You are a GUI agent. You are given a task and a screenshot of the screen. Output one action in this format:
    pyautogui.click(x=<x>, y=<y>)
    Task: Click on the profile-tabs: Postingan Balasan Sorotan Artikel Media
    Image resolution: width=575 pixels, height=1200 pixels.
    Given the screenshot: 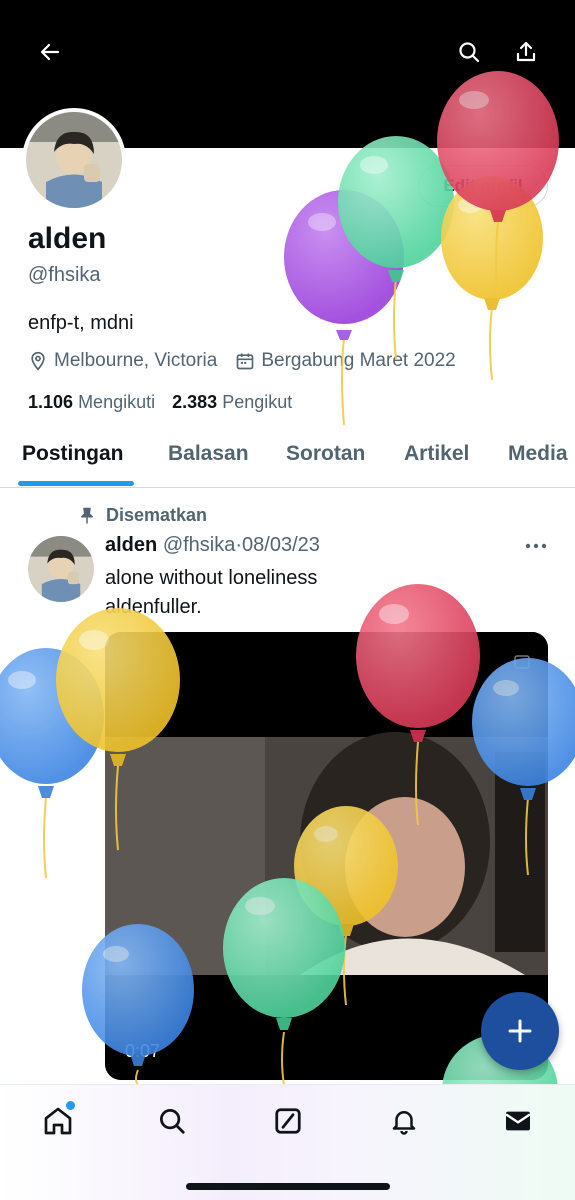 What is the action you would take?
    pyautogui.click(x=287, y=458)
    